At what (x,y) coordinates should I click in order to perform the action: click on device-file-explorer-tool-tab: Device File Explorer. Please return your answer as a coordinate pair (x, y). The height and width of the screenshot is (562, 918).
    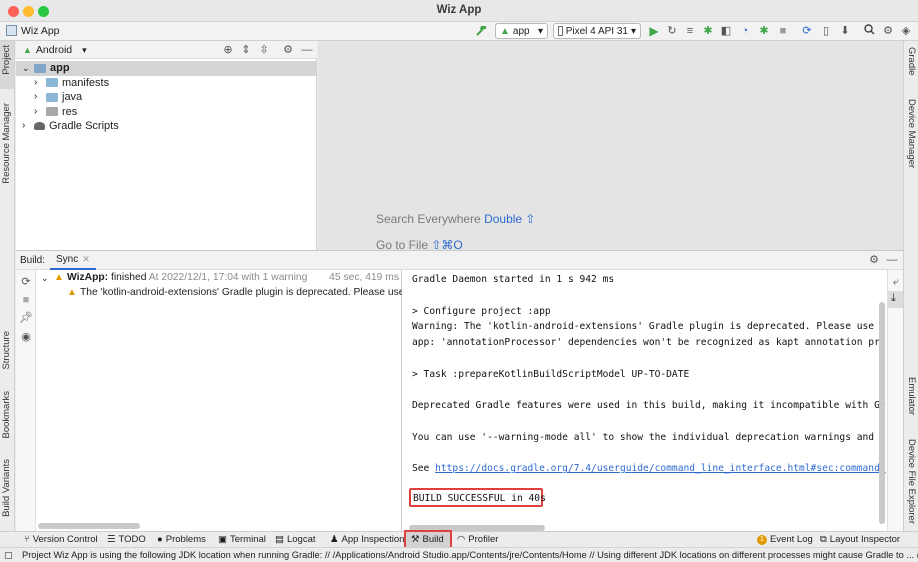
    Looking at the image, I should click on (911, 481).